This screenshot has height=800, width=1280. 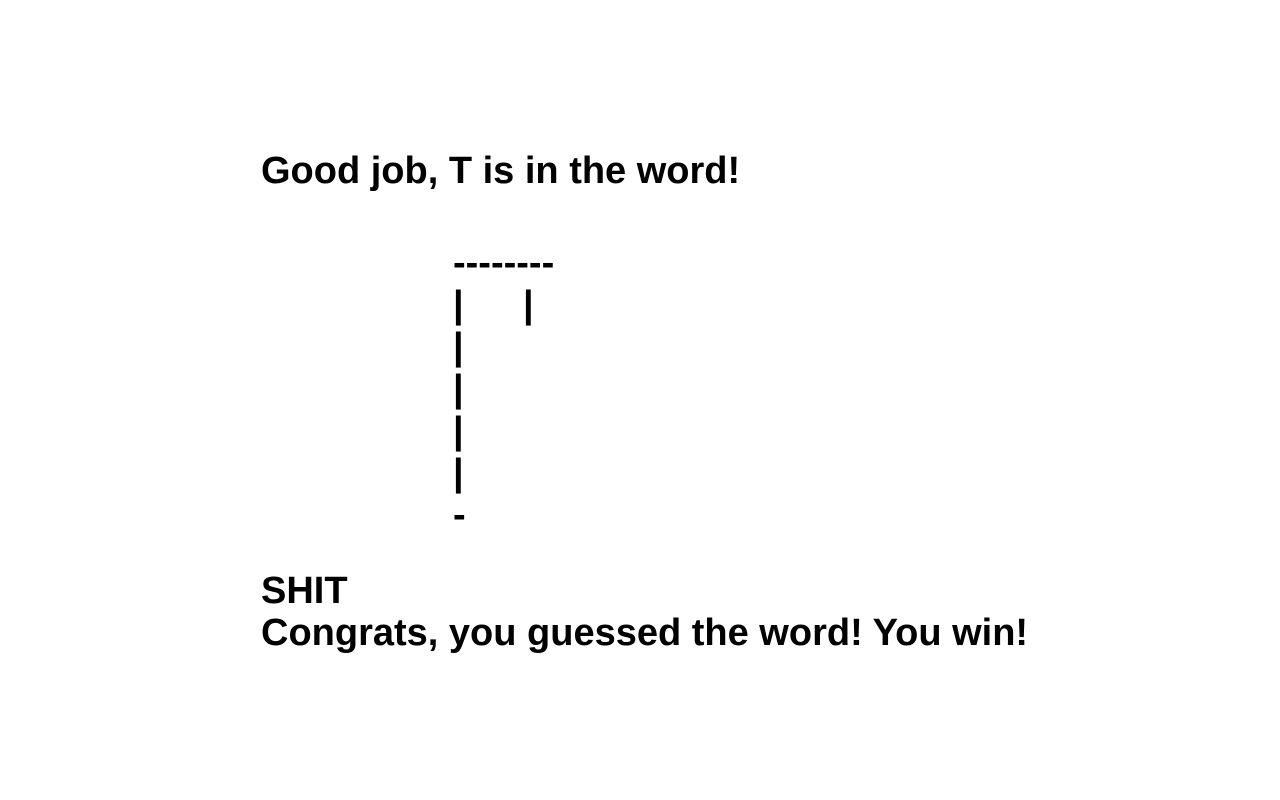 I want to click on feedback-message: Good job, T is in the word!, so click(x=501, y=171).